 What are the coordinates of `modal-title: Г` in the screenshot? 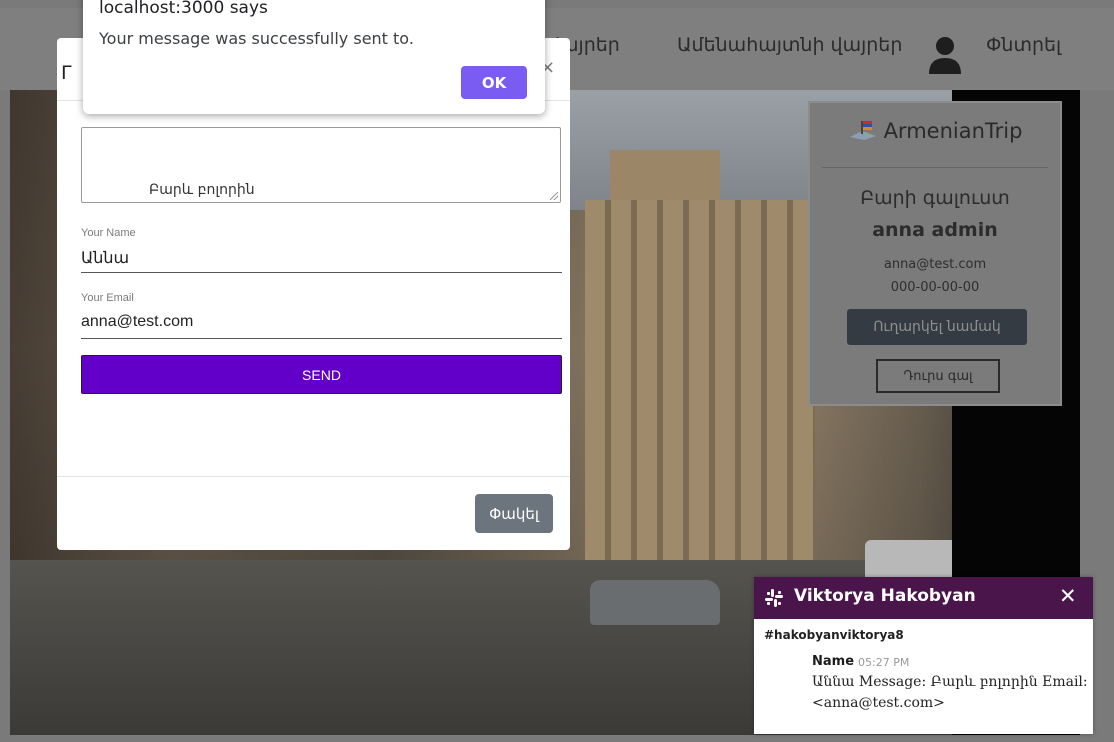 It's located at (67, 73).